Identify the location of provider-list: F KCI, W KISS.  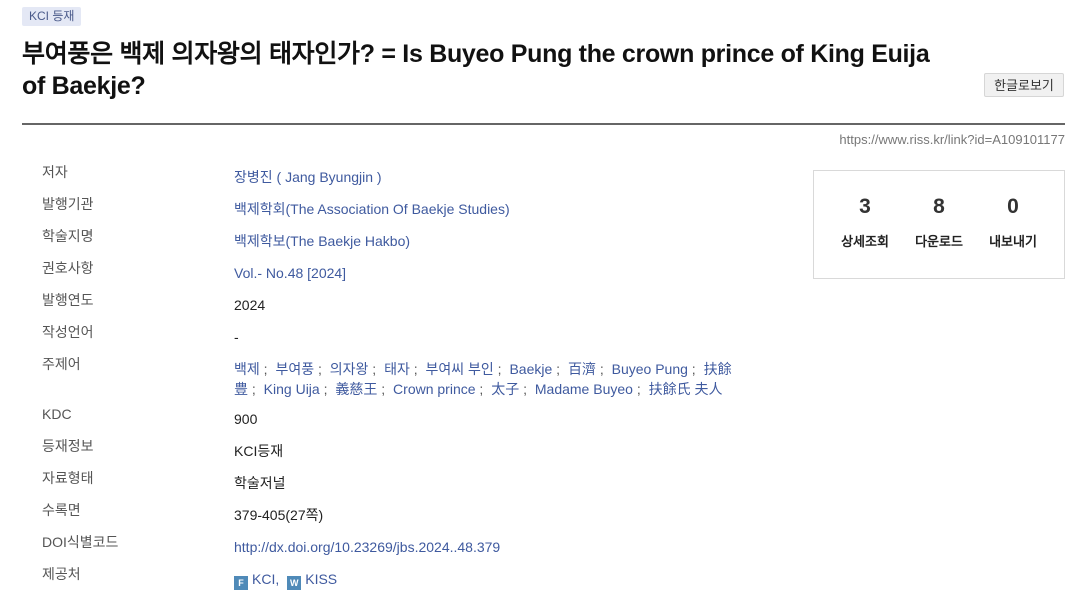
(508, 577).